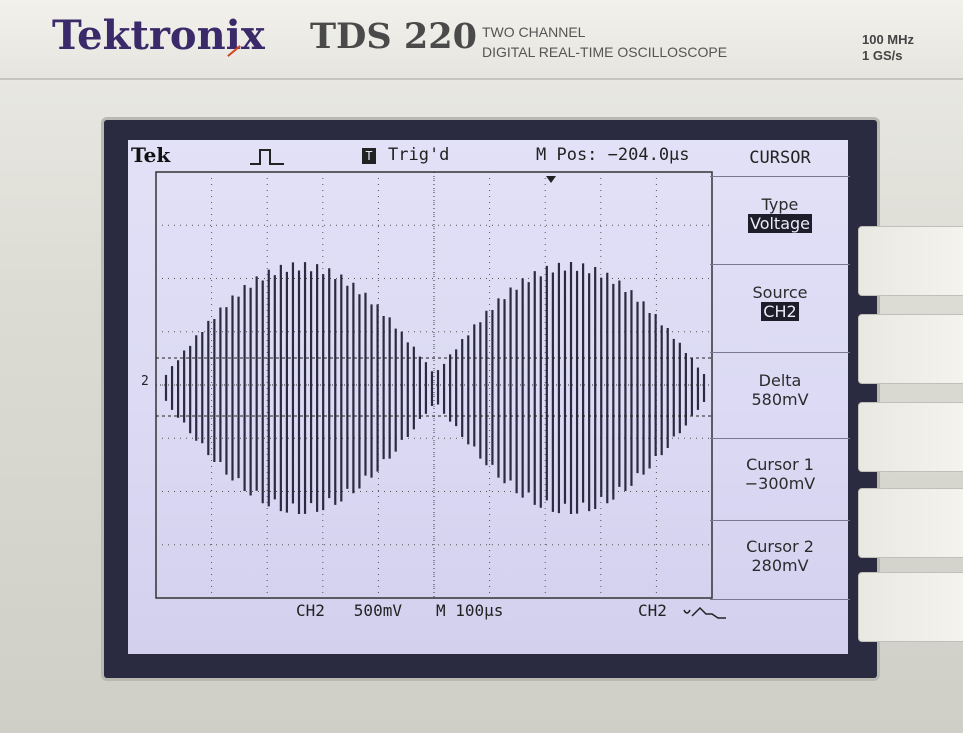 The image size is (963, 733). Describe the element at coordinates (780, 464) in the screenshot. I see `menu-item-cursor1-label: Cursor 1` at that location.